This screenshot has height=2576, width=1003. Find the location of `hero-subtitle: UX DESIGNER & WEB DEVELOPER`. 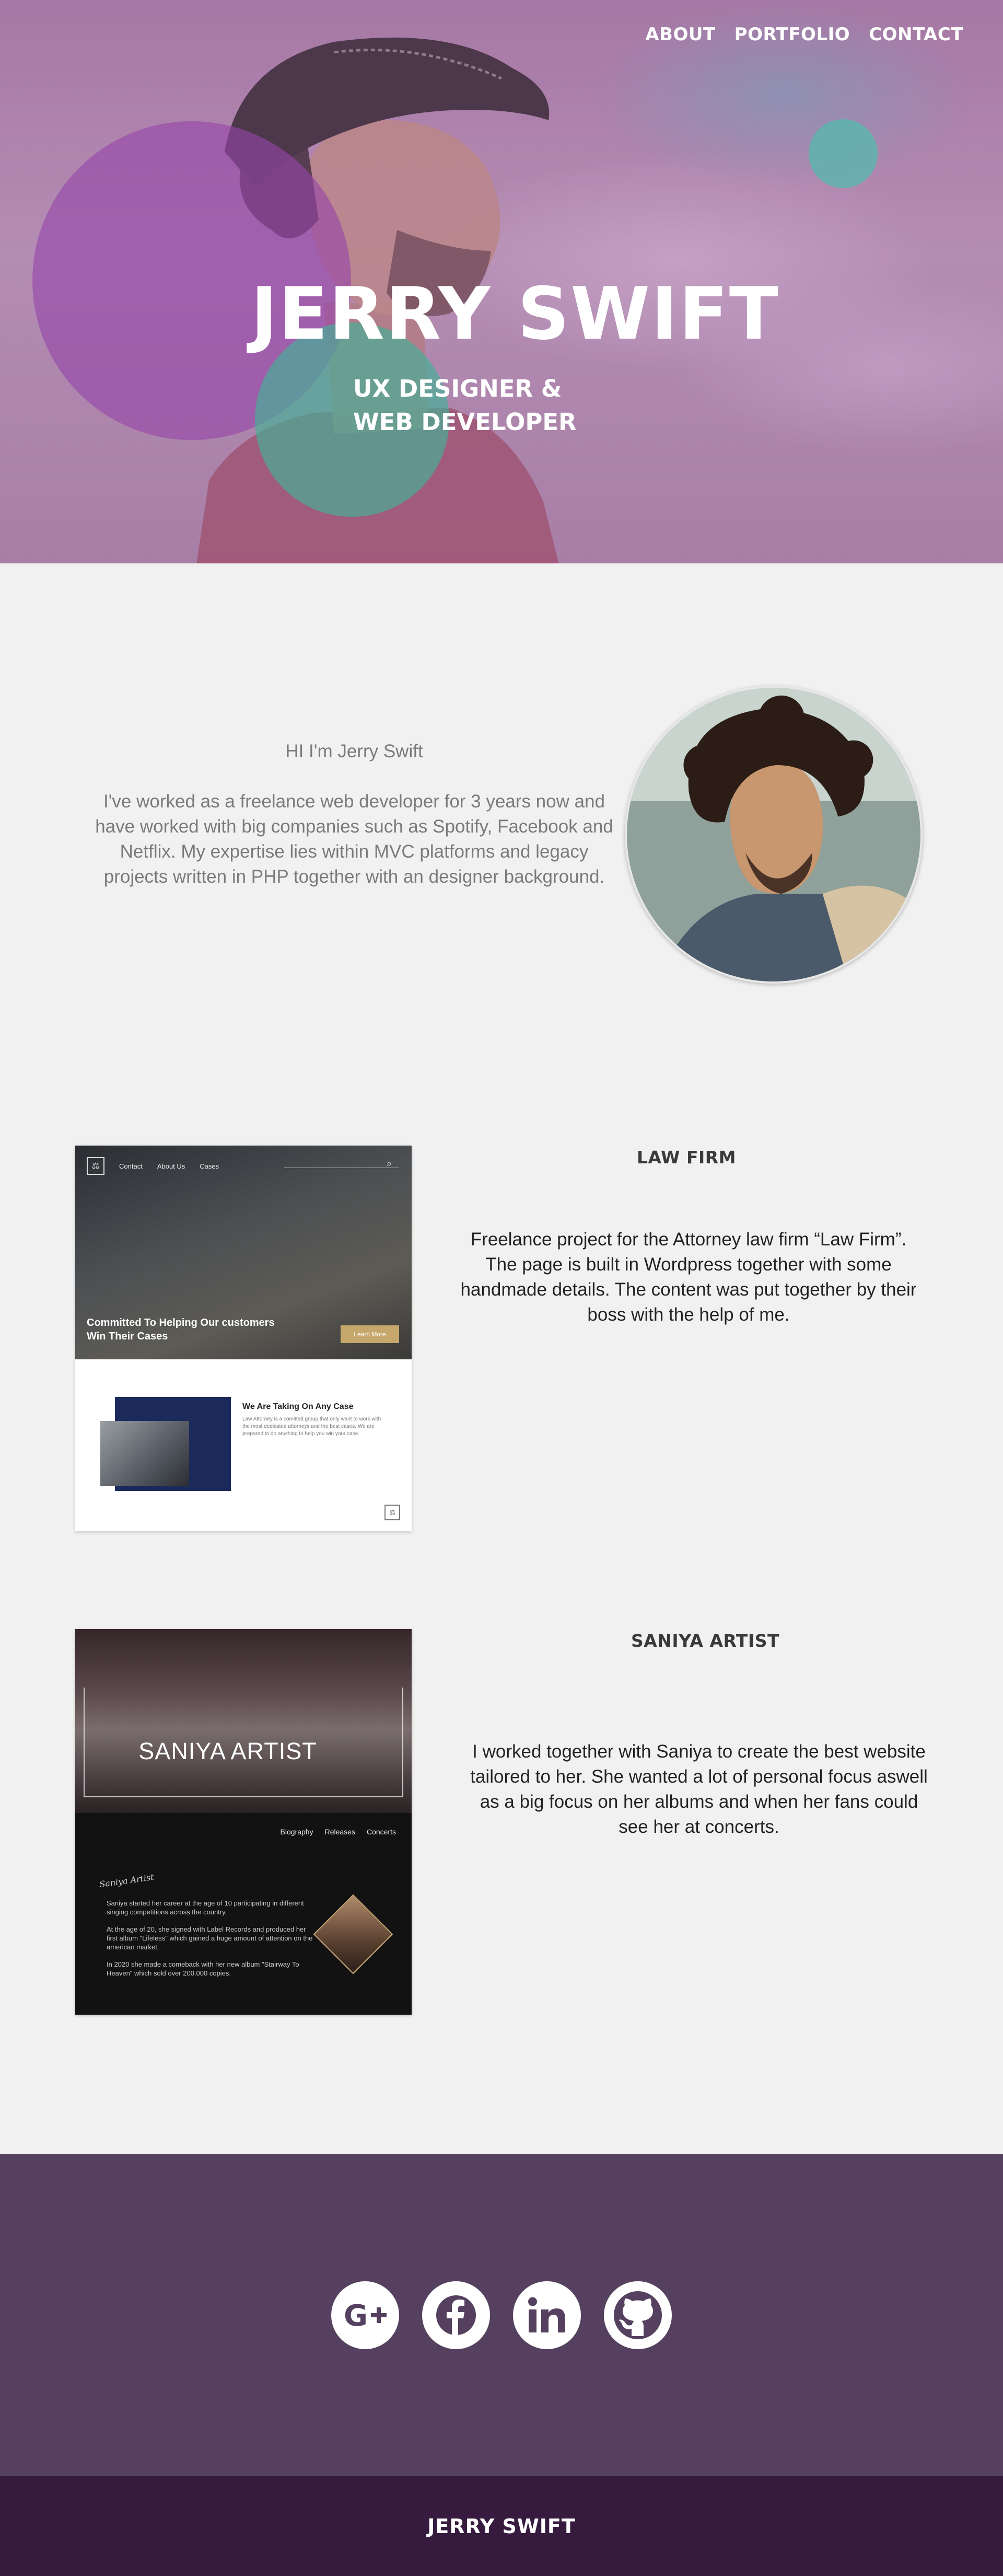

hero-subtitle: UX DESIGNER & WEB DEVELOPER is located at coordinates (465, 405).